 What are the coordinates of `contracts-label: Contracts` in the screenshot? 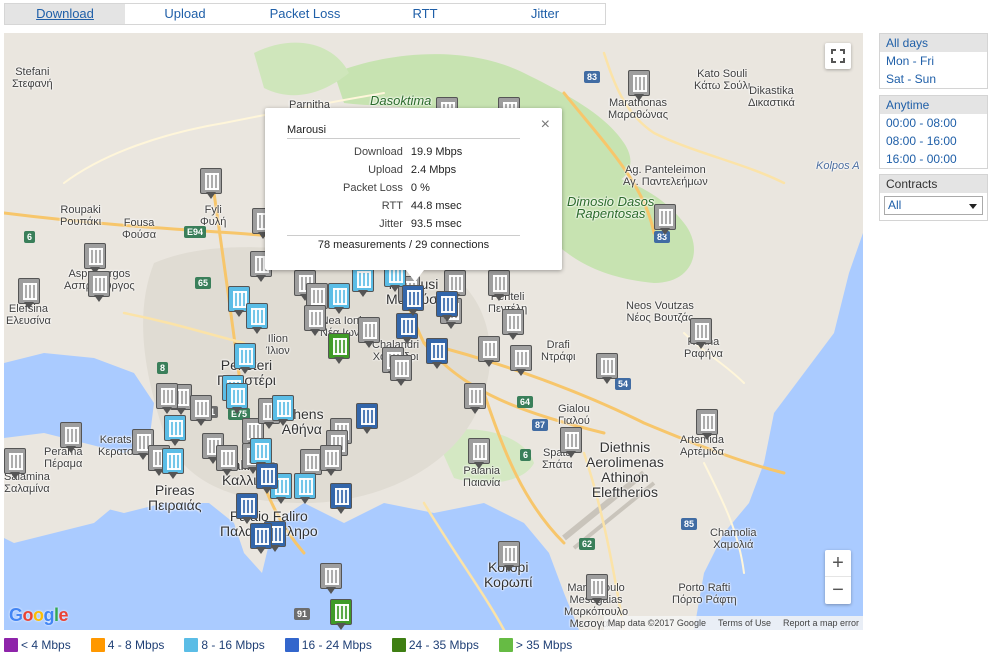 It's located at (933, 184).